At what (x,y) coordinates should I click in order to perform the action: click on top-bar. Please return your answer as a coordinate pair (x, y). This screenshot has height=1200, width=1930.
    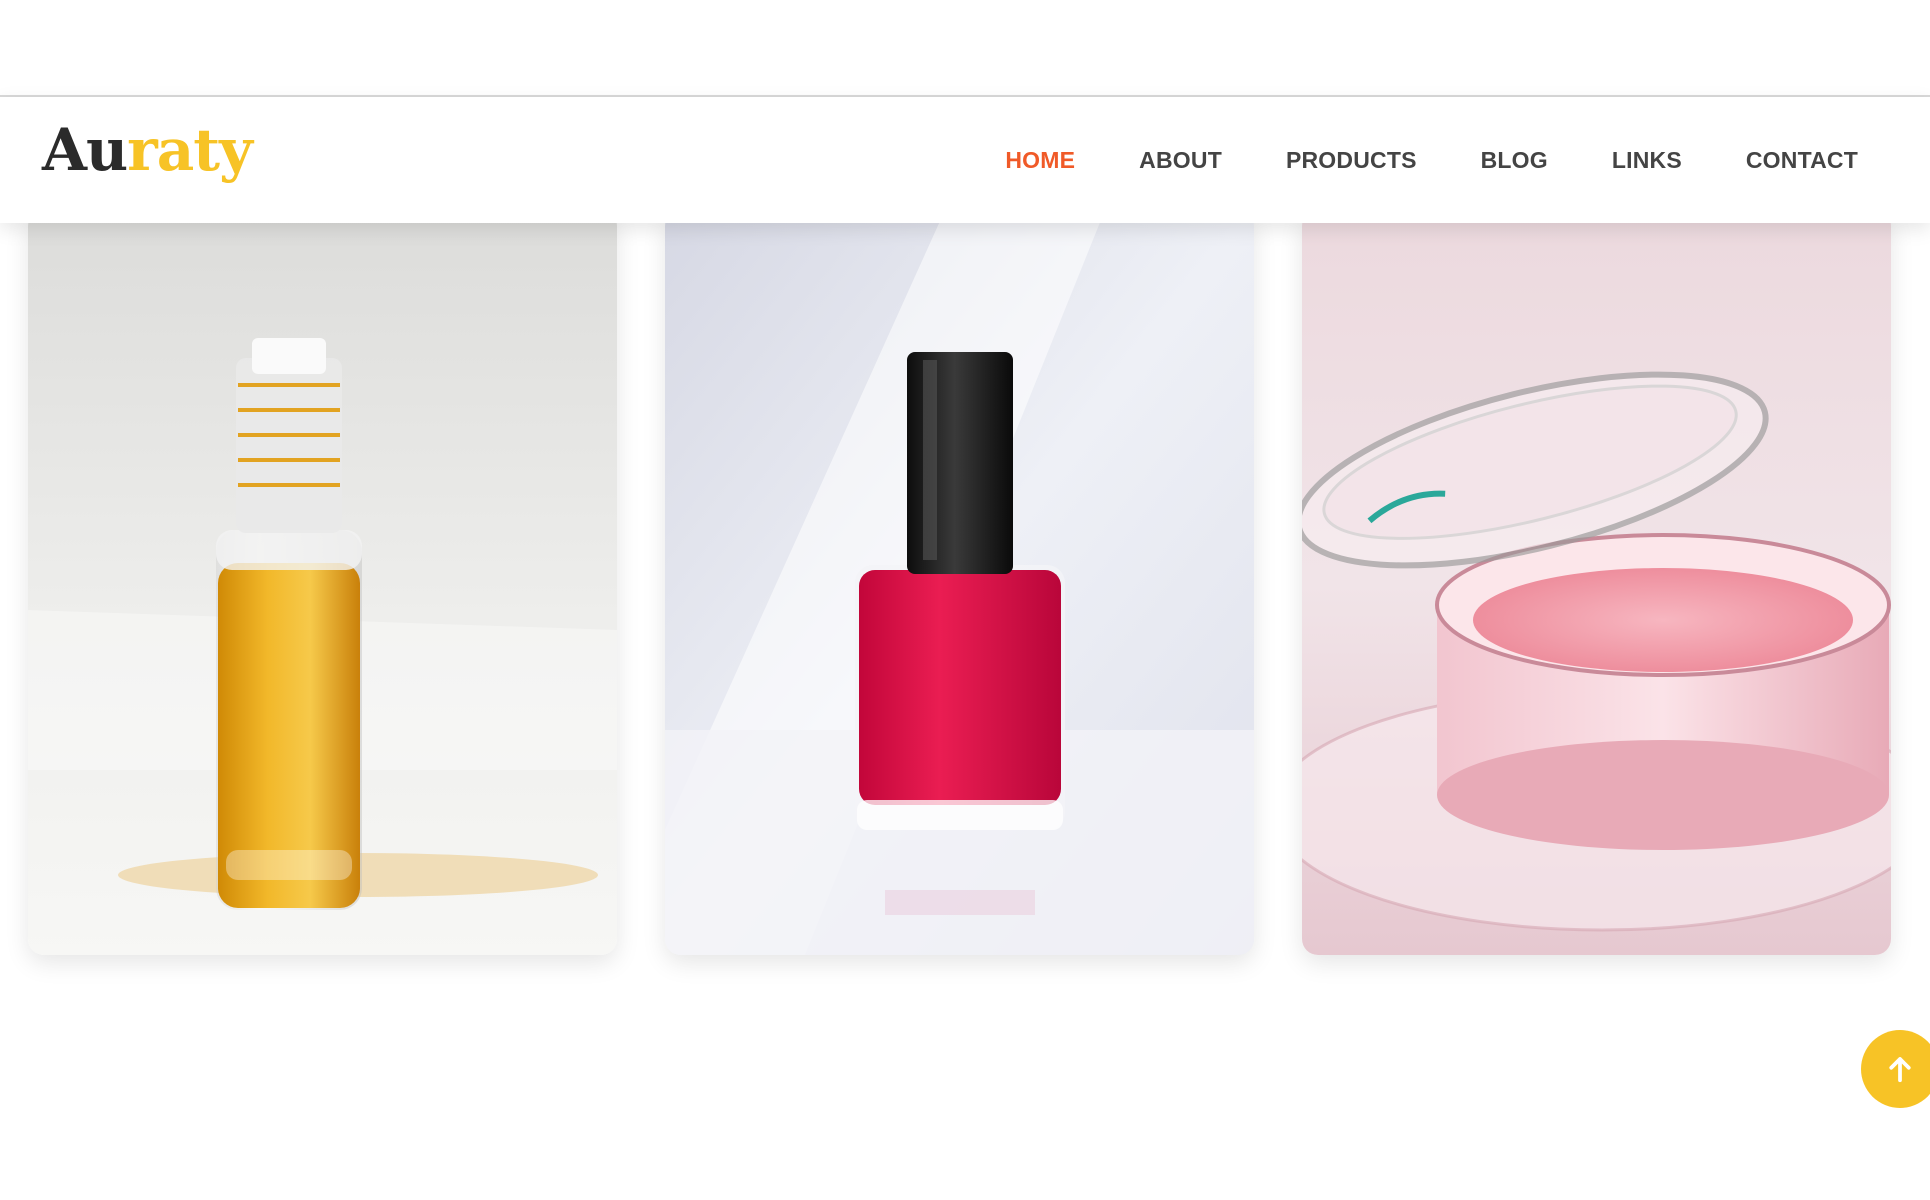
    Looking at the image, I should click on (965, 48).